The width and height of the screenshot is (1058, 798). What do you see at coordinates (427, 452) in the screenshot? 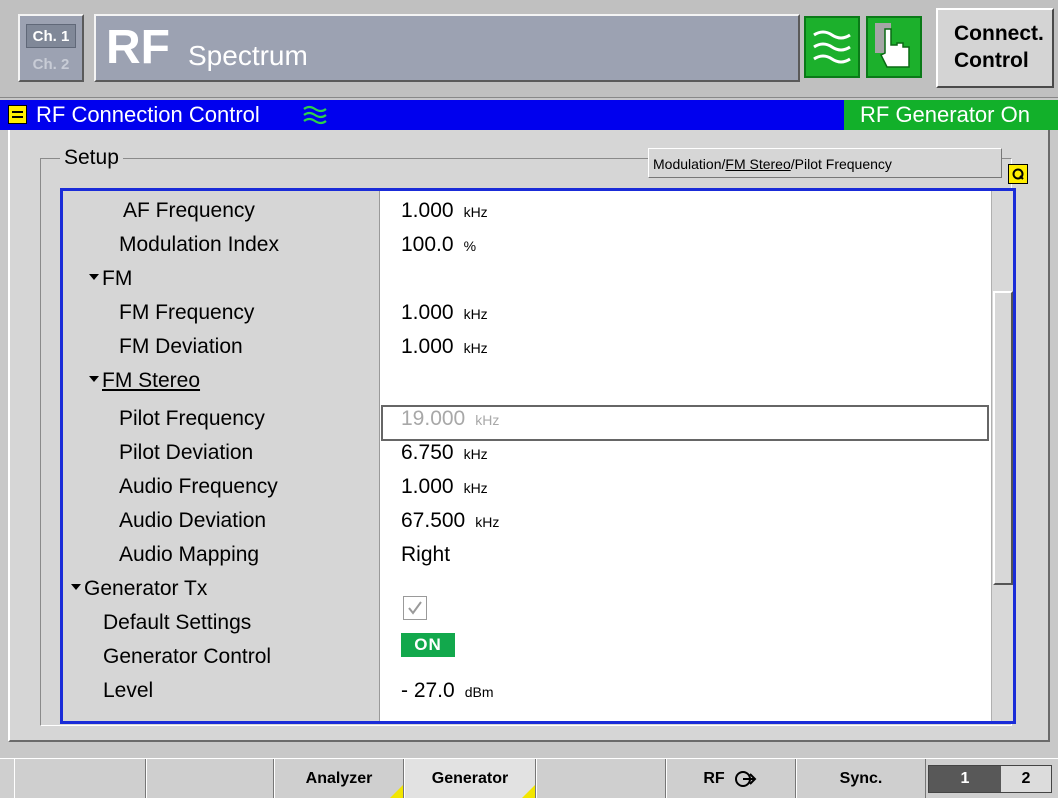
I see `value-pilot-deviation-number: 6.750` at bounding box center [427, 452].